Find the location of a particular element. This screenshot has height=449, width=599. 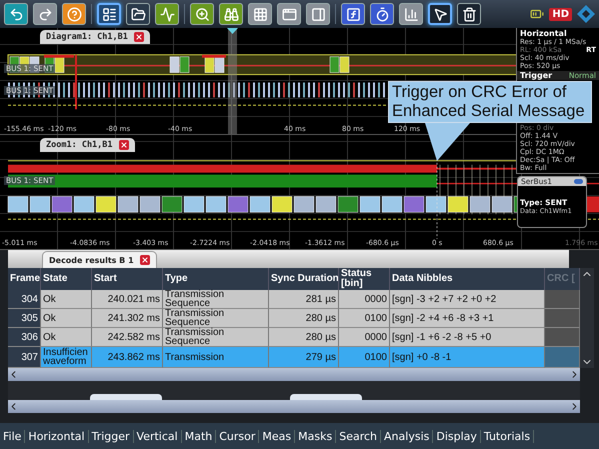

diagram-tab: Diagram1: Ch1,B1 is located at coordinates (95, 37).